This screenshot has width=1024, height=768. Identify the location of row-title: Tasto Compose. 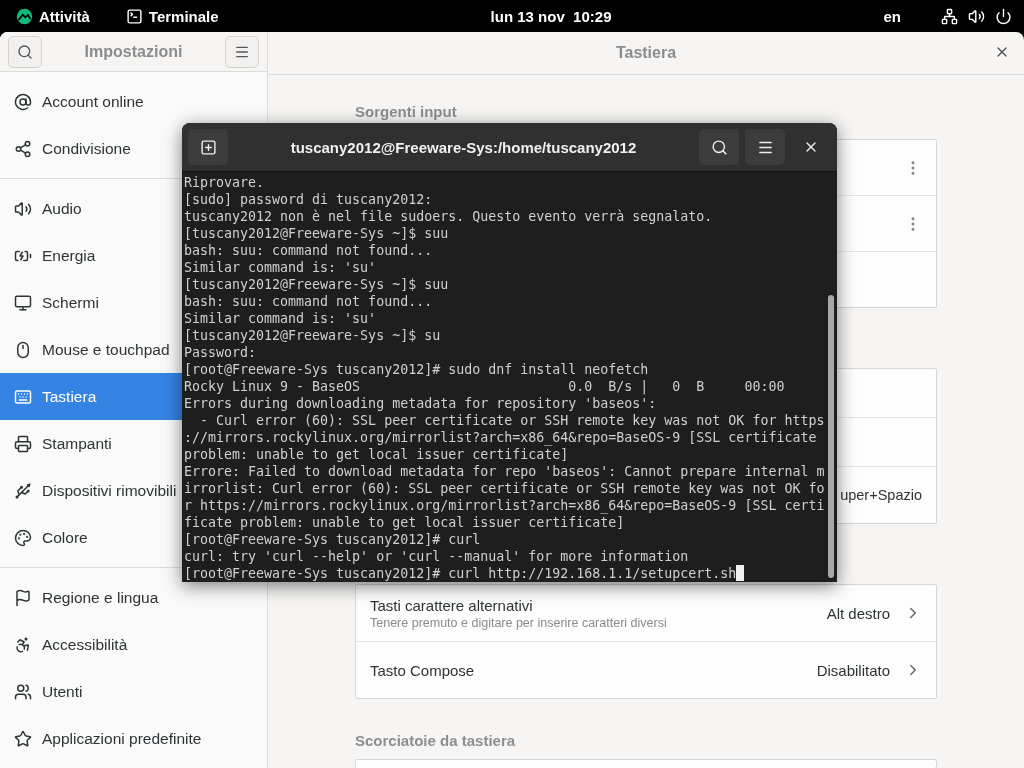
(423, 670).